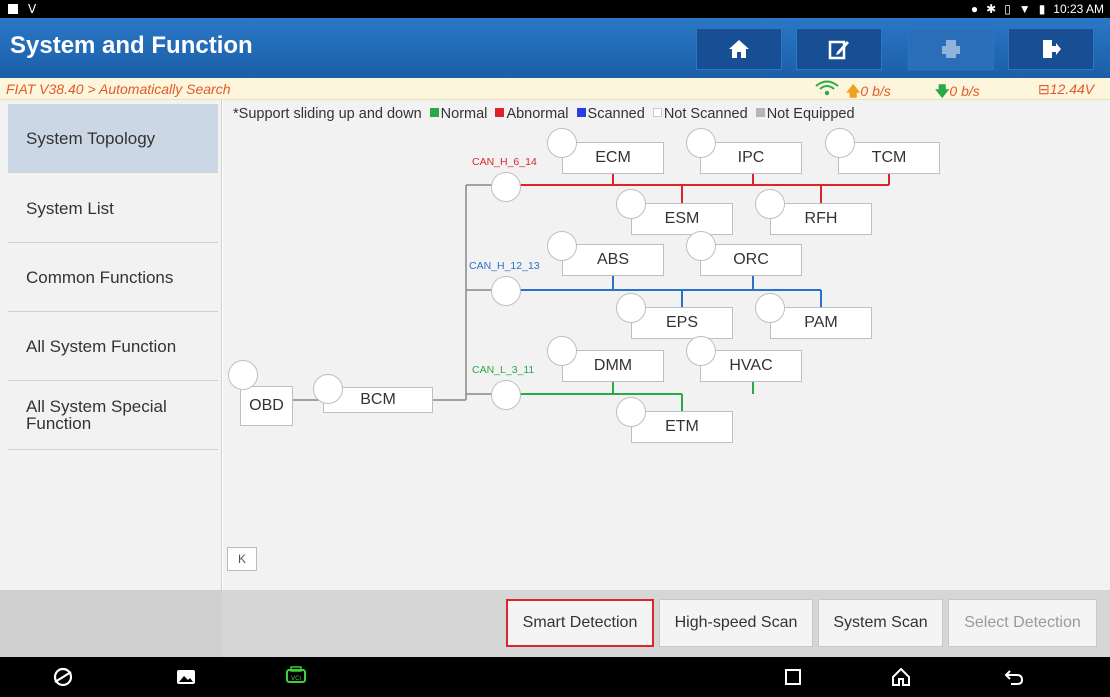 This screenshot has height=697, width=1110. Describe the element at coordinates (682, 219) in the screenshot. I see `module-esm: ESM` at that location.